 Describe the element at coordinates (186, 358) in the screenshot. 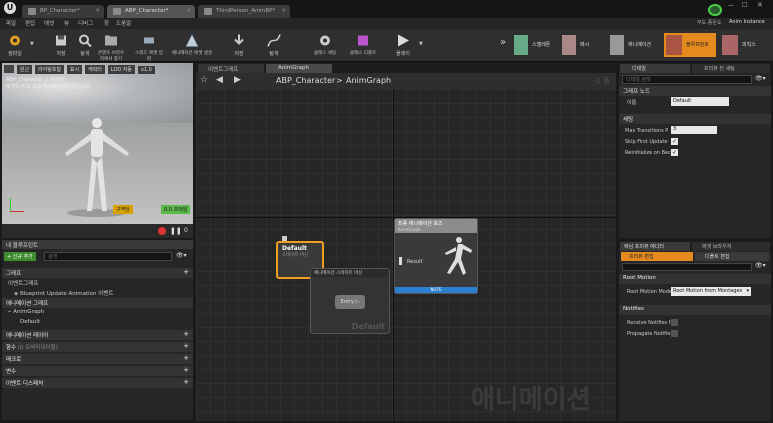

I see `add-macro-icon: +` at that location.